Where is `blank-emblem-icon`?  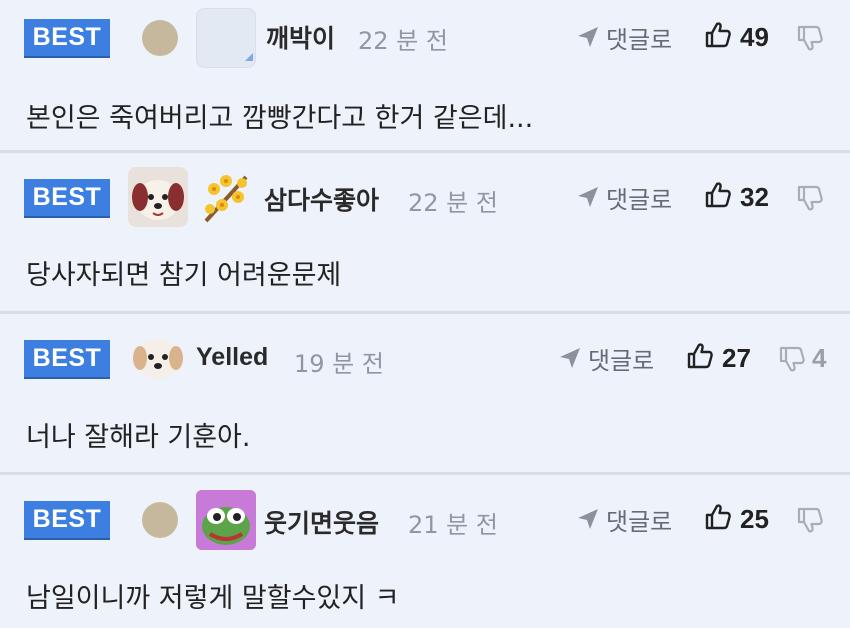
blank-emblem-icon is located at coordinates (226, 38).